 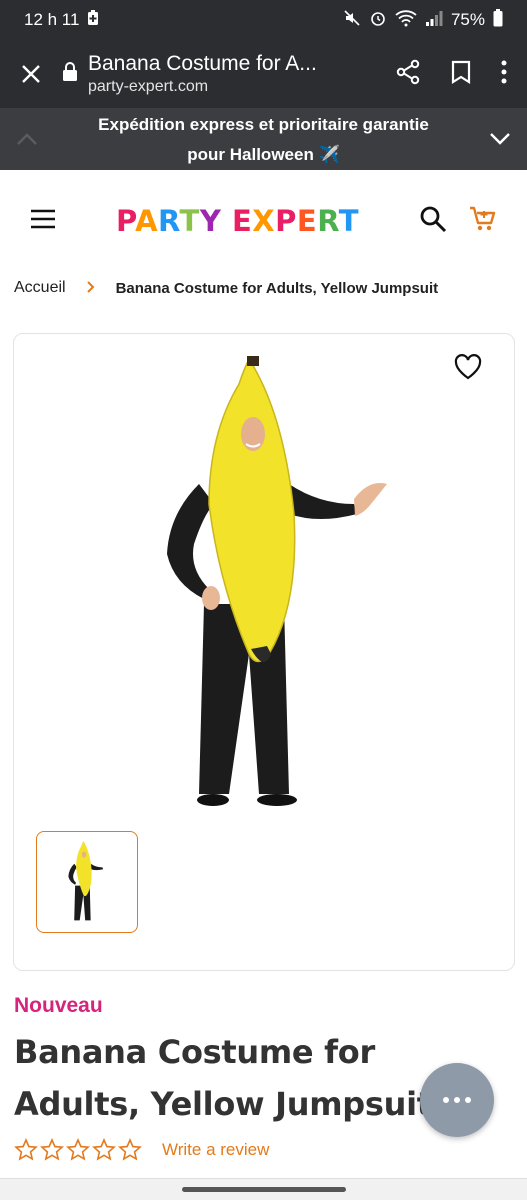 What do you see at coordinates (58, 1005) in the screenshot?
I see `new-badge: Nouveau` at bounding box center [58, 1005].